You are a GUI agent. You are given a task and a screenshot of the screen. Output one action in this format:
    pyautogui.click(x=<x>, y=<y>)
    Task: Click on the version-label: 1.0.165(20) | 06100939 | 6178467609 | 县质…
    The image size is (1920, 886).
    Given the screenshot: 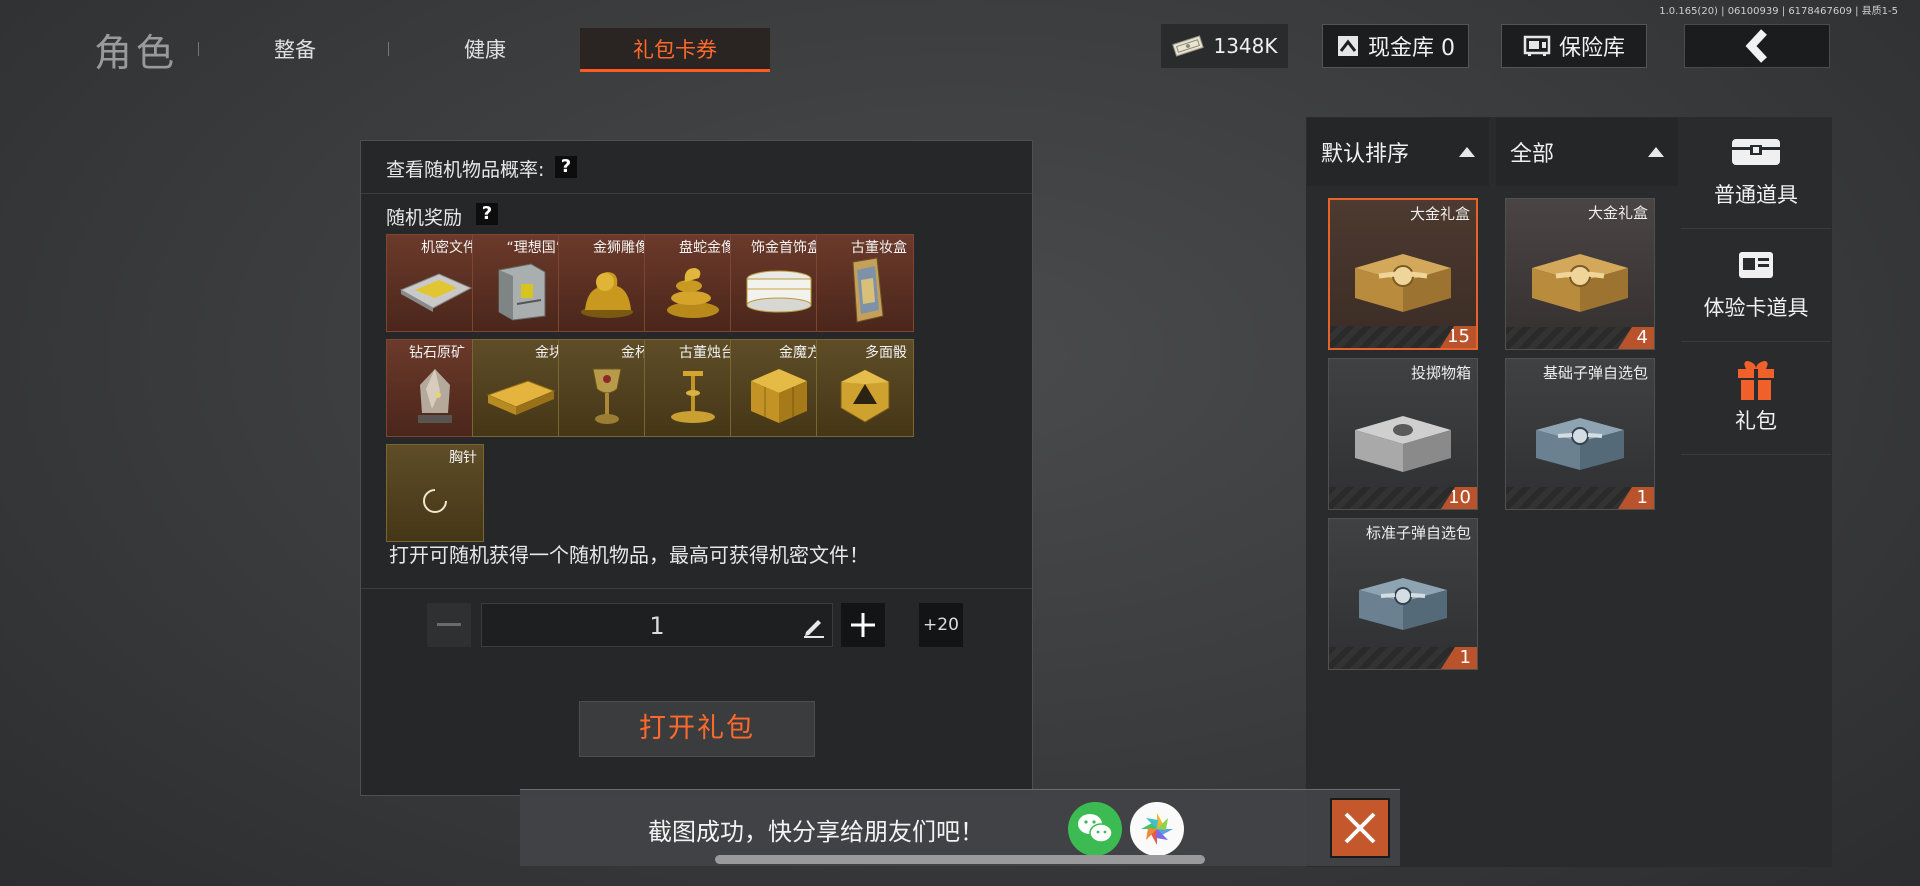 What is the action you would take?
    pyautogui.click(x=1778, y=11)
    